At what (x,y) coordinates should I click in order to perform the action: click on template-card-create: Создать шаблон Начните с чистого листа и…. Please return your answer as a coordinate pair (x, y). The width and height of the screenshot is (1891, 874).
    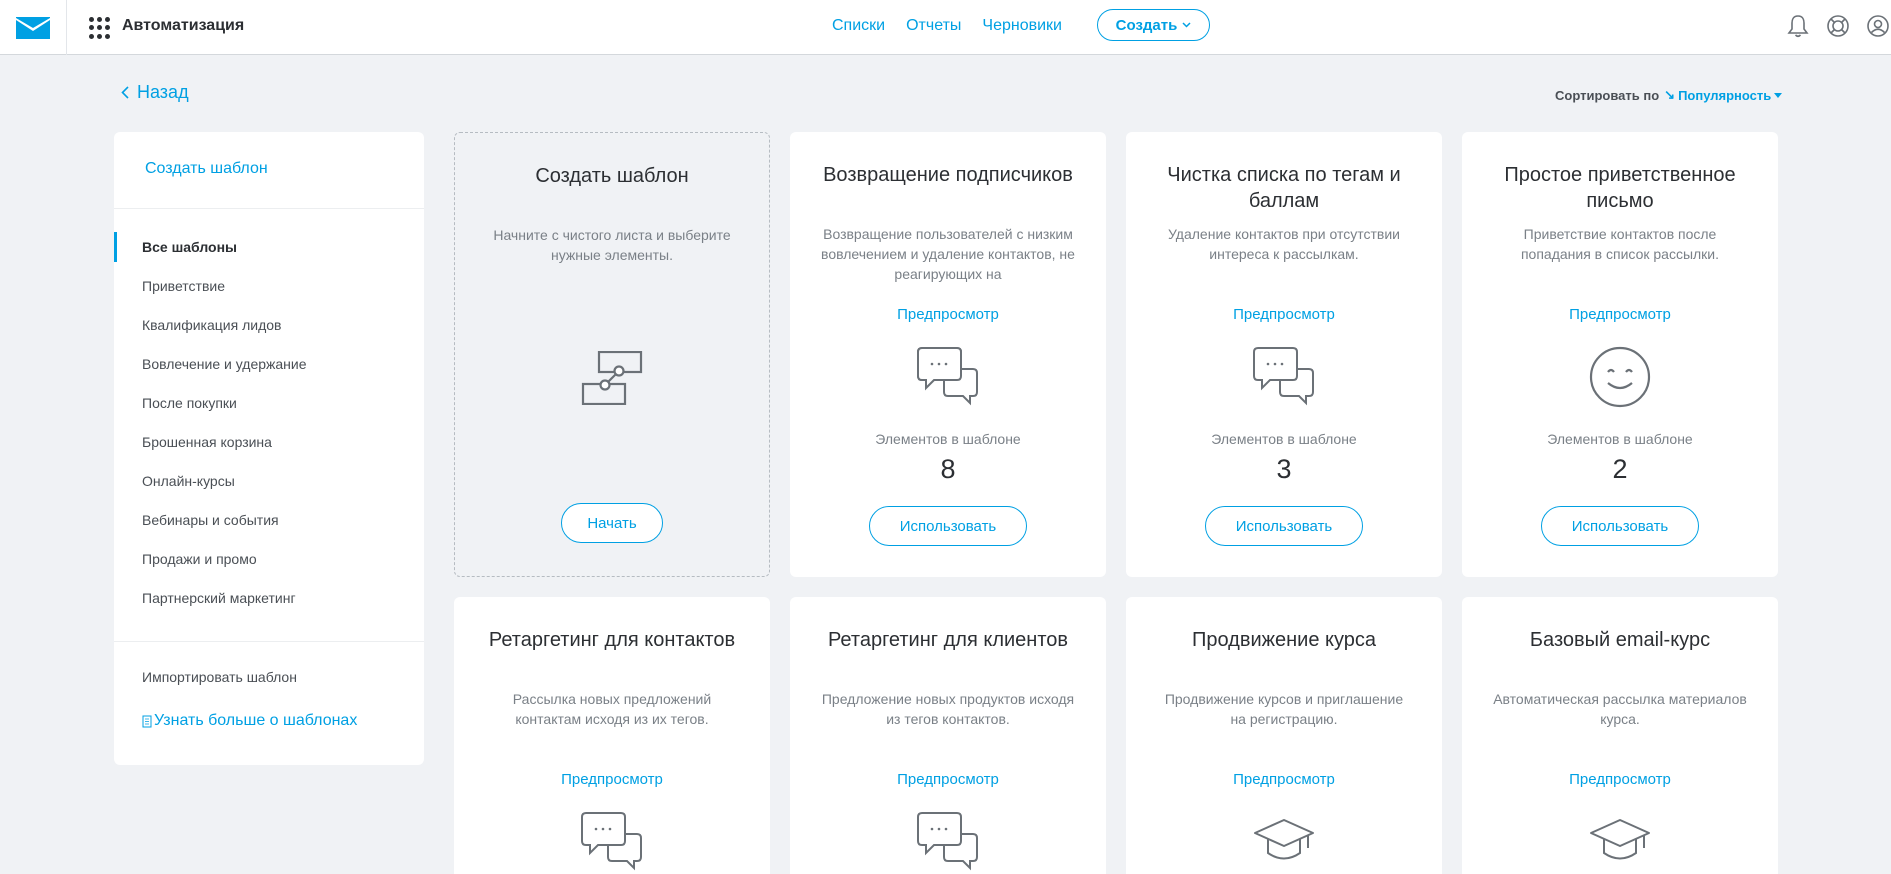
    Looking at the image, I should click on (612, 354).